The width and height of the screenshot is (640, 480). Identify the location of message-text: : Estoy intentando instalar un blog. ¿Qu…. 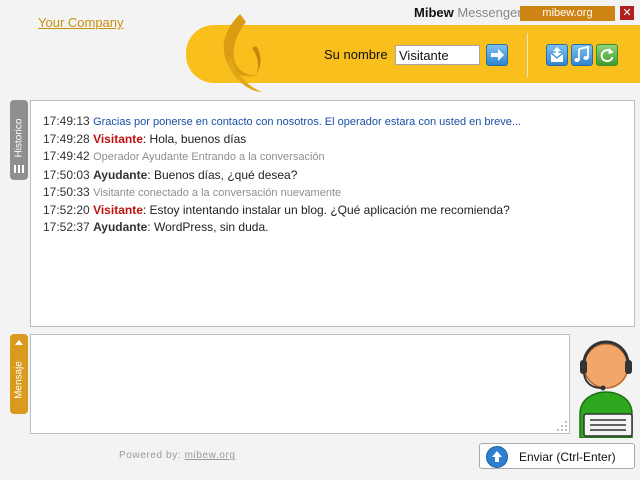
(326, 210).